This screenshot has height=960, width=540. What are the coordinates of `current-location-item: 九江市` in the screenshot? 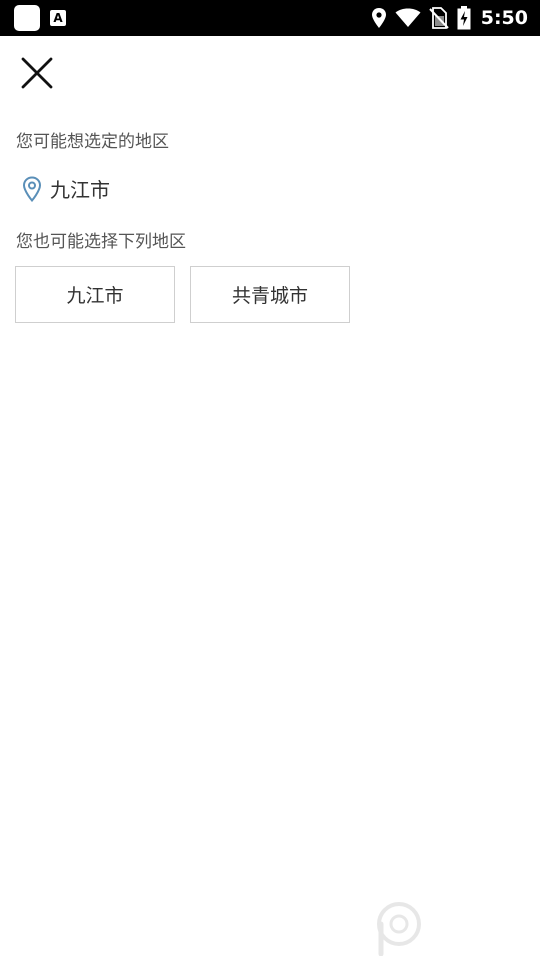 It's located at (66, 188).